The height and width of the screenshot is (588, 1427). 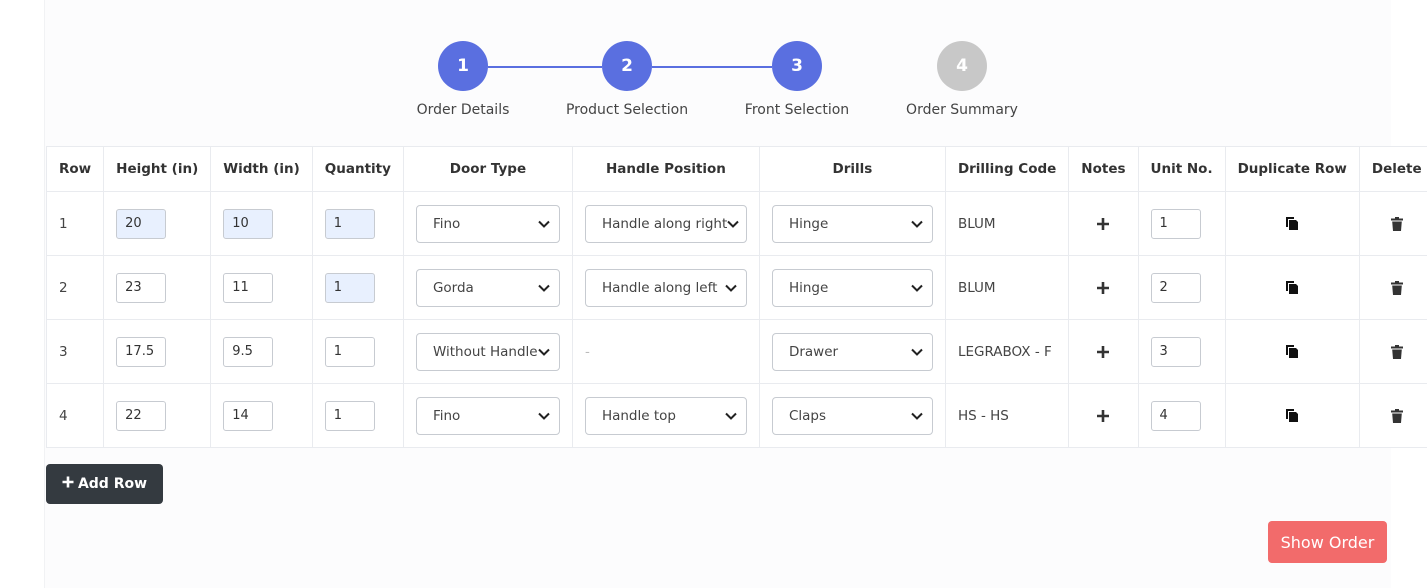 What do you see at coordinates (813, 351) in the screenshot?
I see `drills-value: Drawer` at bounding box center [813, 351].